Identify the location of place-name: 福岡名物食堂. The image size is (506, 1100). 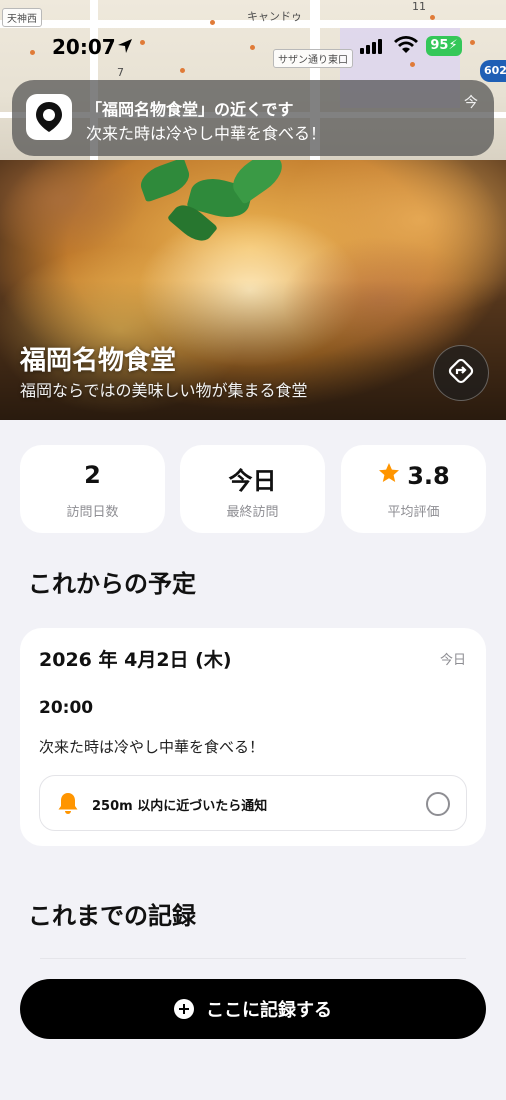
(98, 361).